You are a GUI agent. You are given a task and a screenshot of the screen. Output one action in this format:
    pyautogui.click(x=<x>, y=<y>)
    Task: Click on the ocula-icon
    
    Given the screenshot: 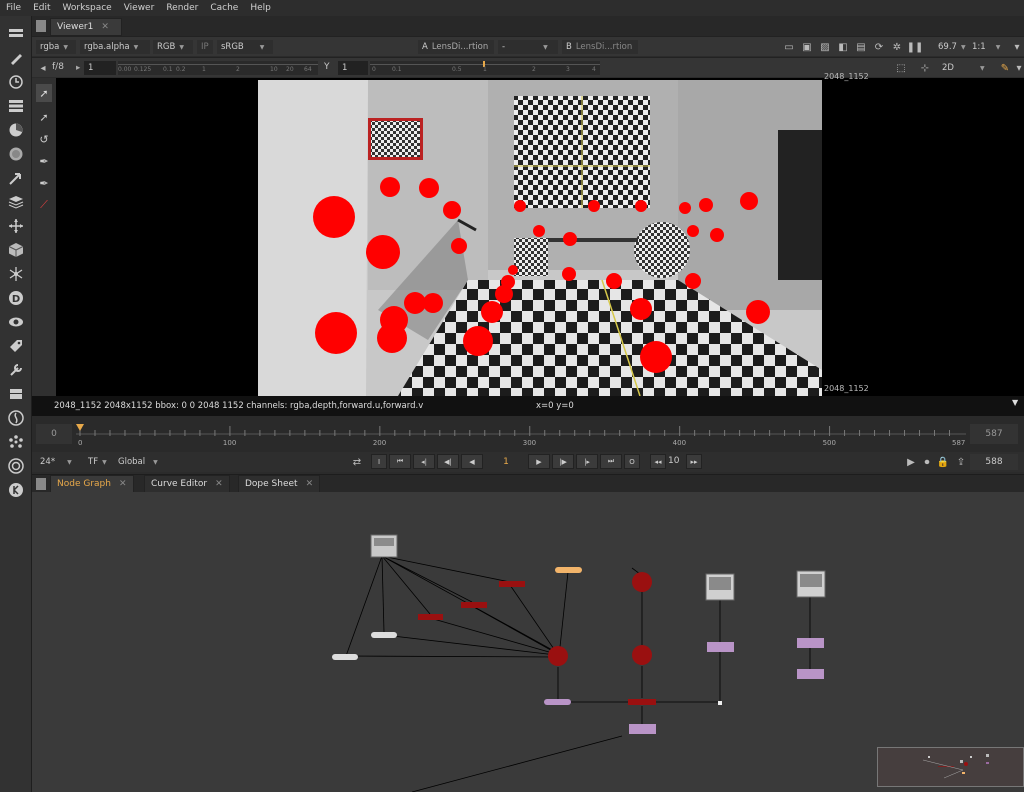 What is the action you would take?
    pyautogui.click(x=16, y=442)
    